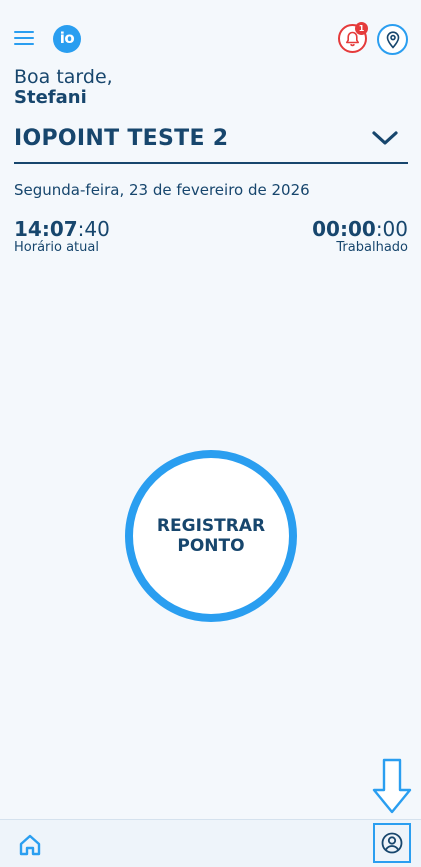 The width and height of the screenshot is (421, 867). I want to click on notification-badge: 1, so click(361, 28).